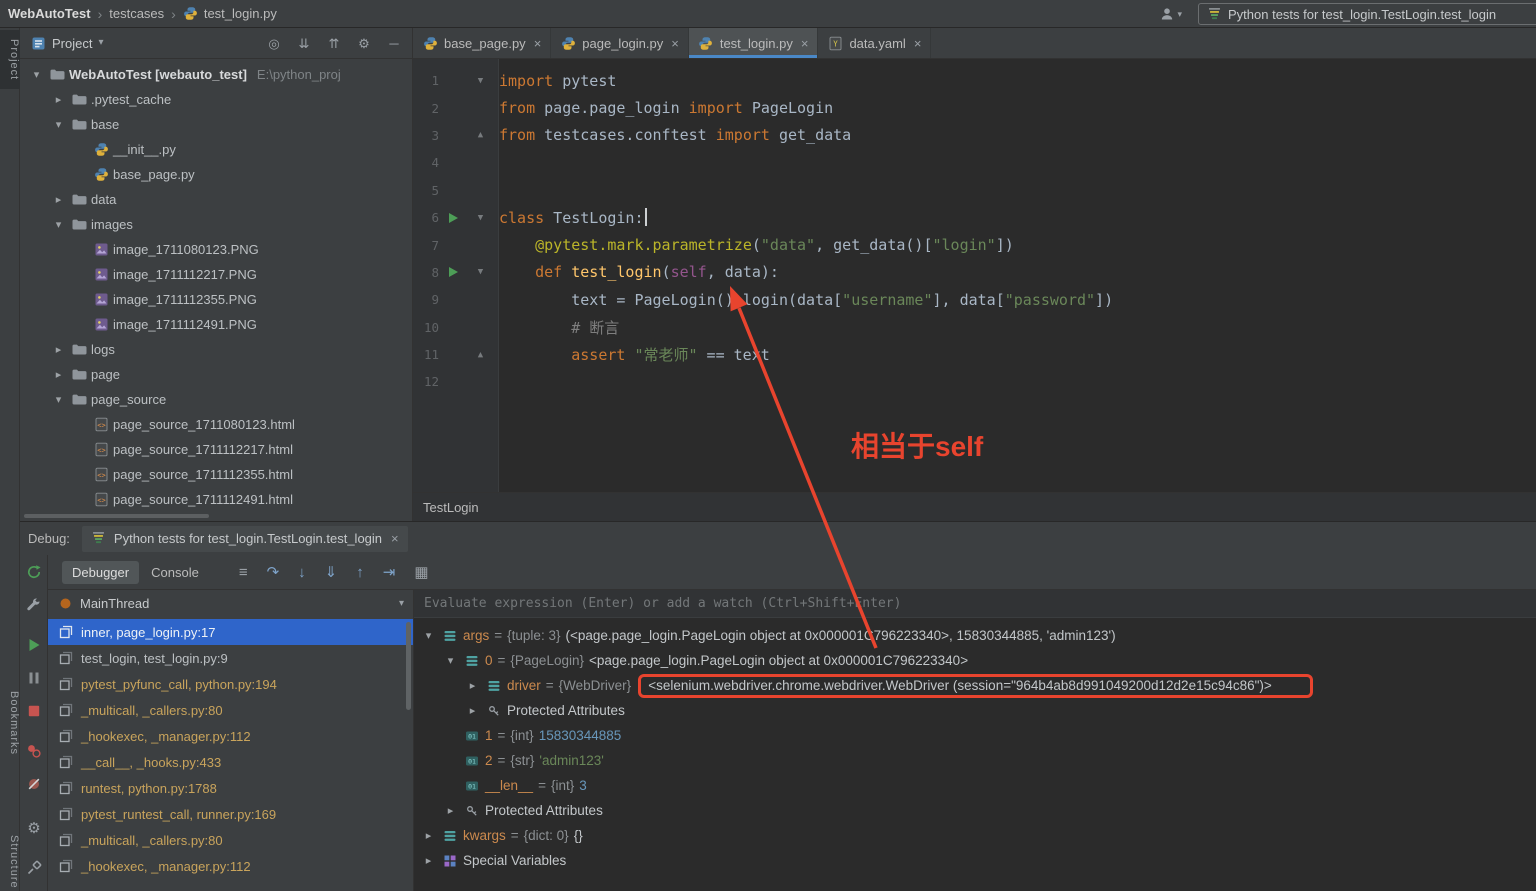 This screenshot has height=891, width=1536. I want to click on tool-window-button-structure: Structure, so click(10, 862).